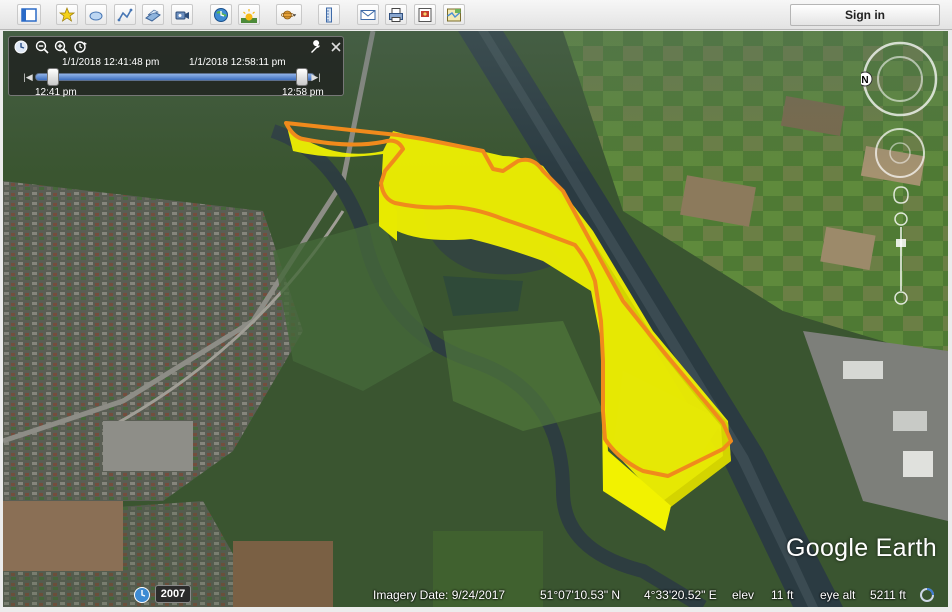 The image size is (952, 612). What do you see at coordinates (336, 47) in the screenshot?
I see `close-icon` at bounding box center [336, 47].